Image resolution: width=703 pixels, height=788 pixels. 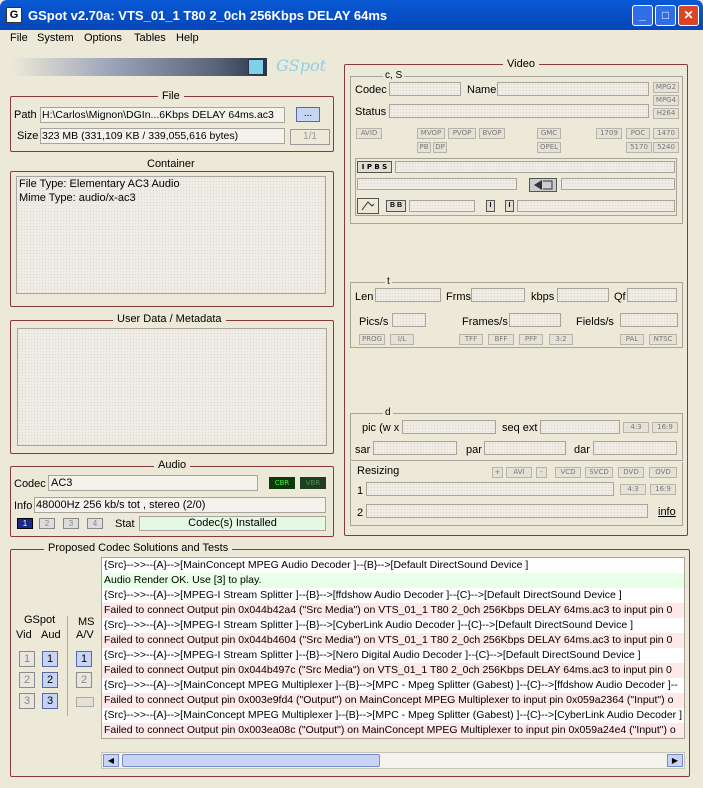 I want to click on container-mime-type: Mime Type: audio/x-ac3, so click(x=77, y=198).